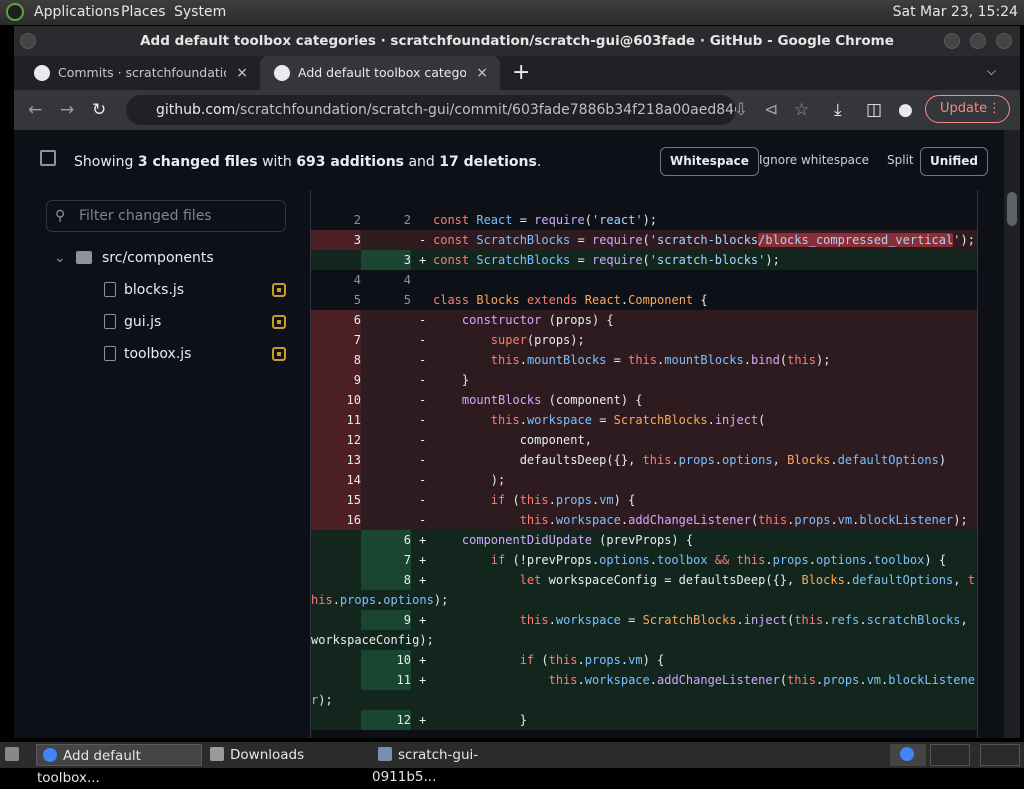 The height and width of the screenshot is (789, 1024). What do you see at coordinates (154, 290) in the screenshot?
I see `file-label: blocks.js` at bounding box center [154, 290].